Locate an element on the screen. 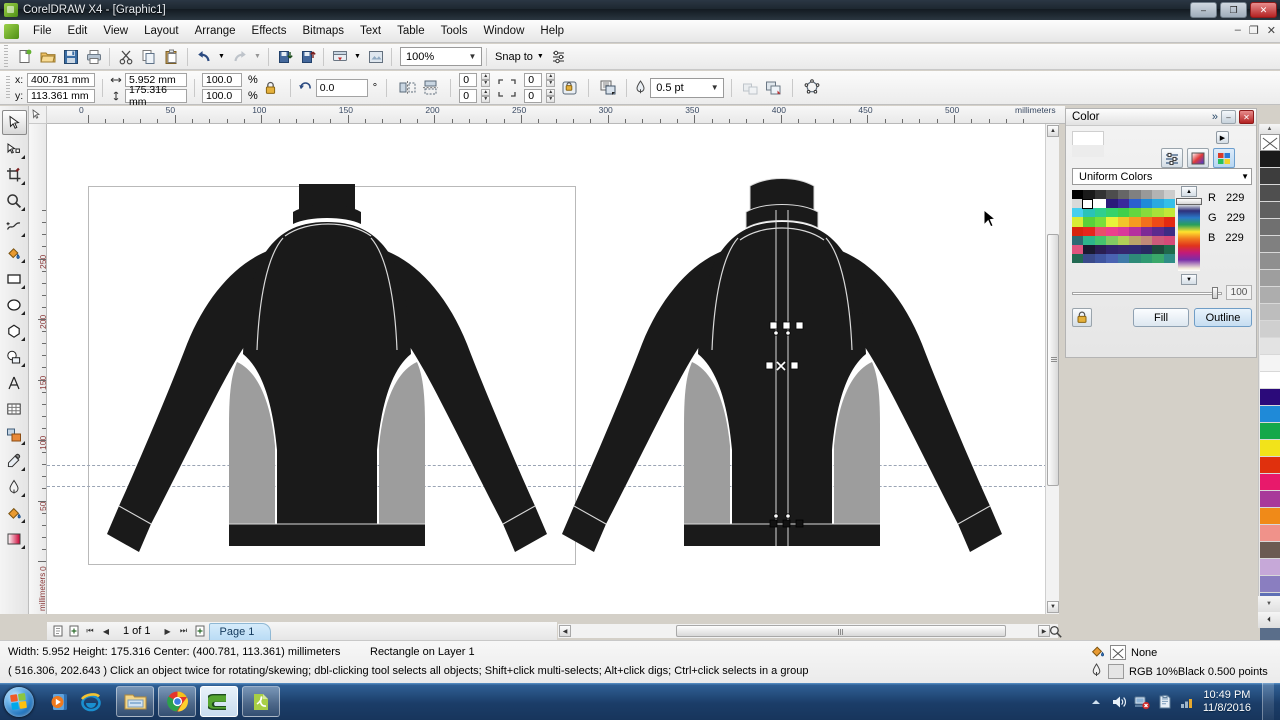  fill-color-swatch is located at coordinates (1118, 652).